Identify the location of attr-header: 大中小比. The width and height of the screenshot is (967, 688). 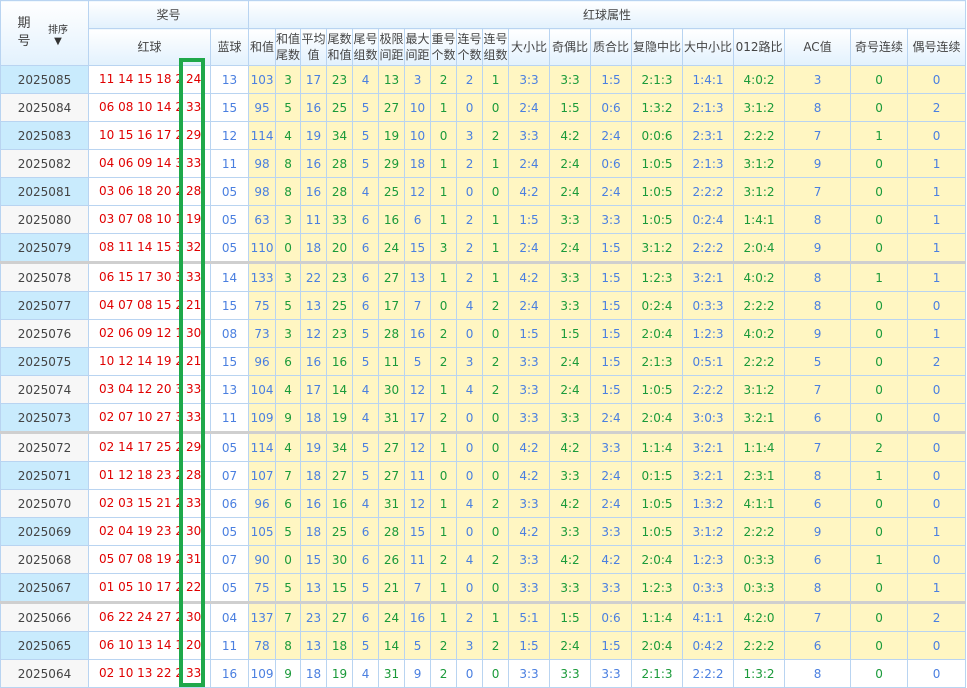
(708, 47).